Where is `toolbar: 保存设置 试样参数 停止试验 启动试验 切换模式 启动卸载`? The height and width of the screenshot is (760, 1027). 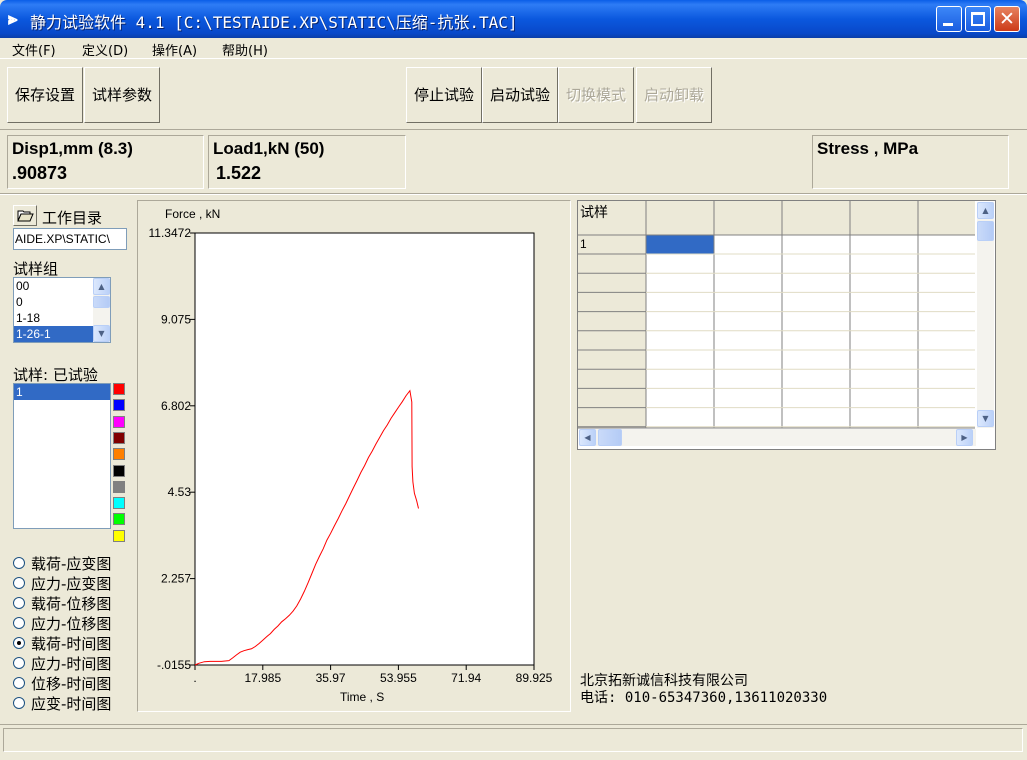
toolbar: 保存设置 试样参数 停止试验 启动试验 切换模式 启动卸载 is located at coordinates (513, 94).